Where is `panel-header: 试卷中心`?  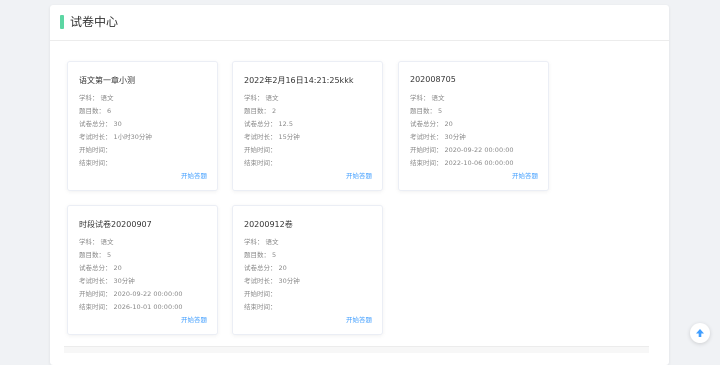 panel-header: 试卷中心 is located at coordinates (359, 23).